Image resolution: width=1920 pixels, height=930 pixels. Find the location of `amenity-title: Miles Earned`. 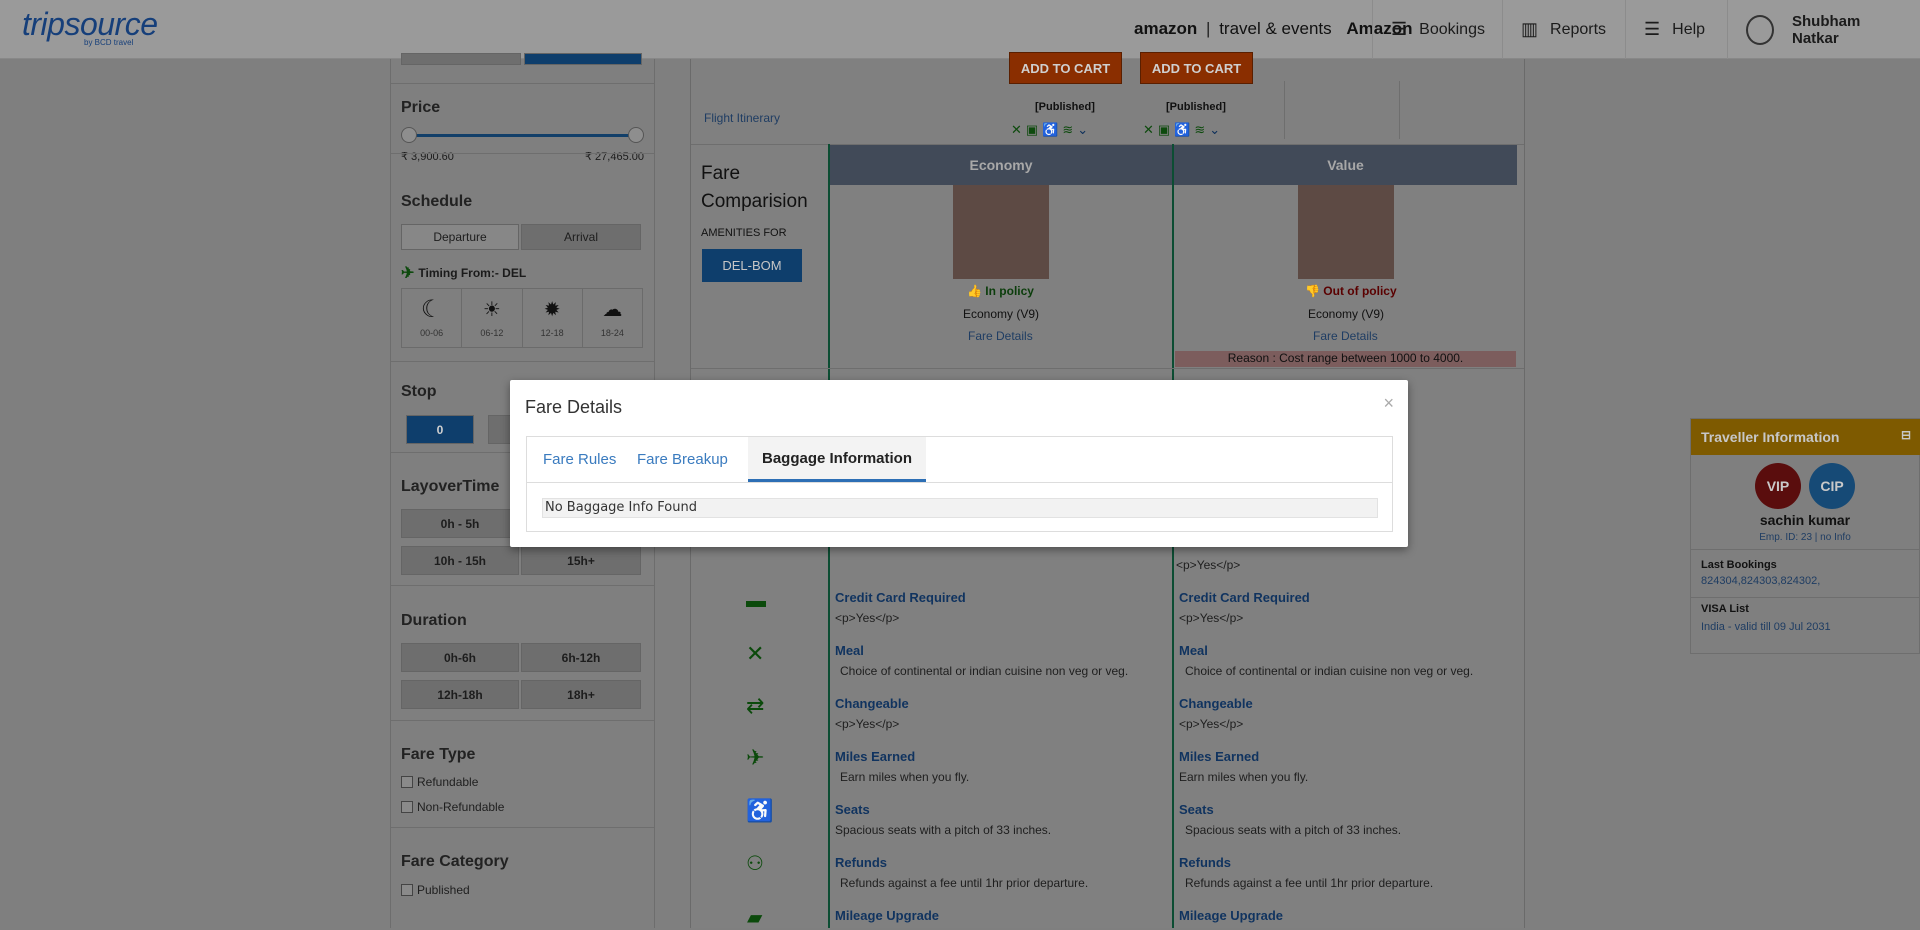

amenity-title: Miles Earned is located at coordinates (1219, 756).